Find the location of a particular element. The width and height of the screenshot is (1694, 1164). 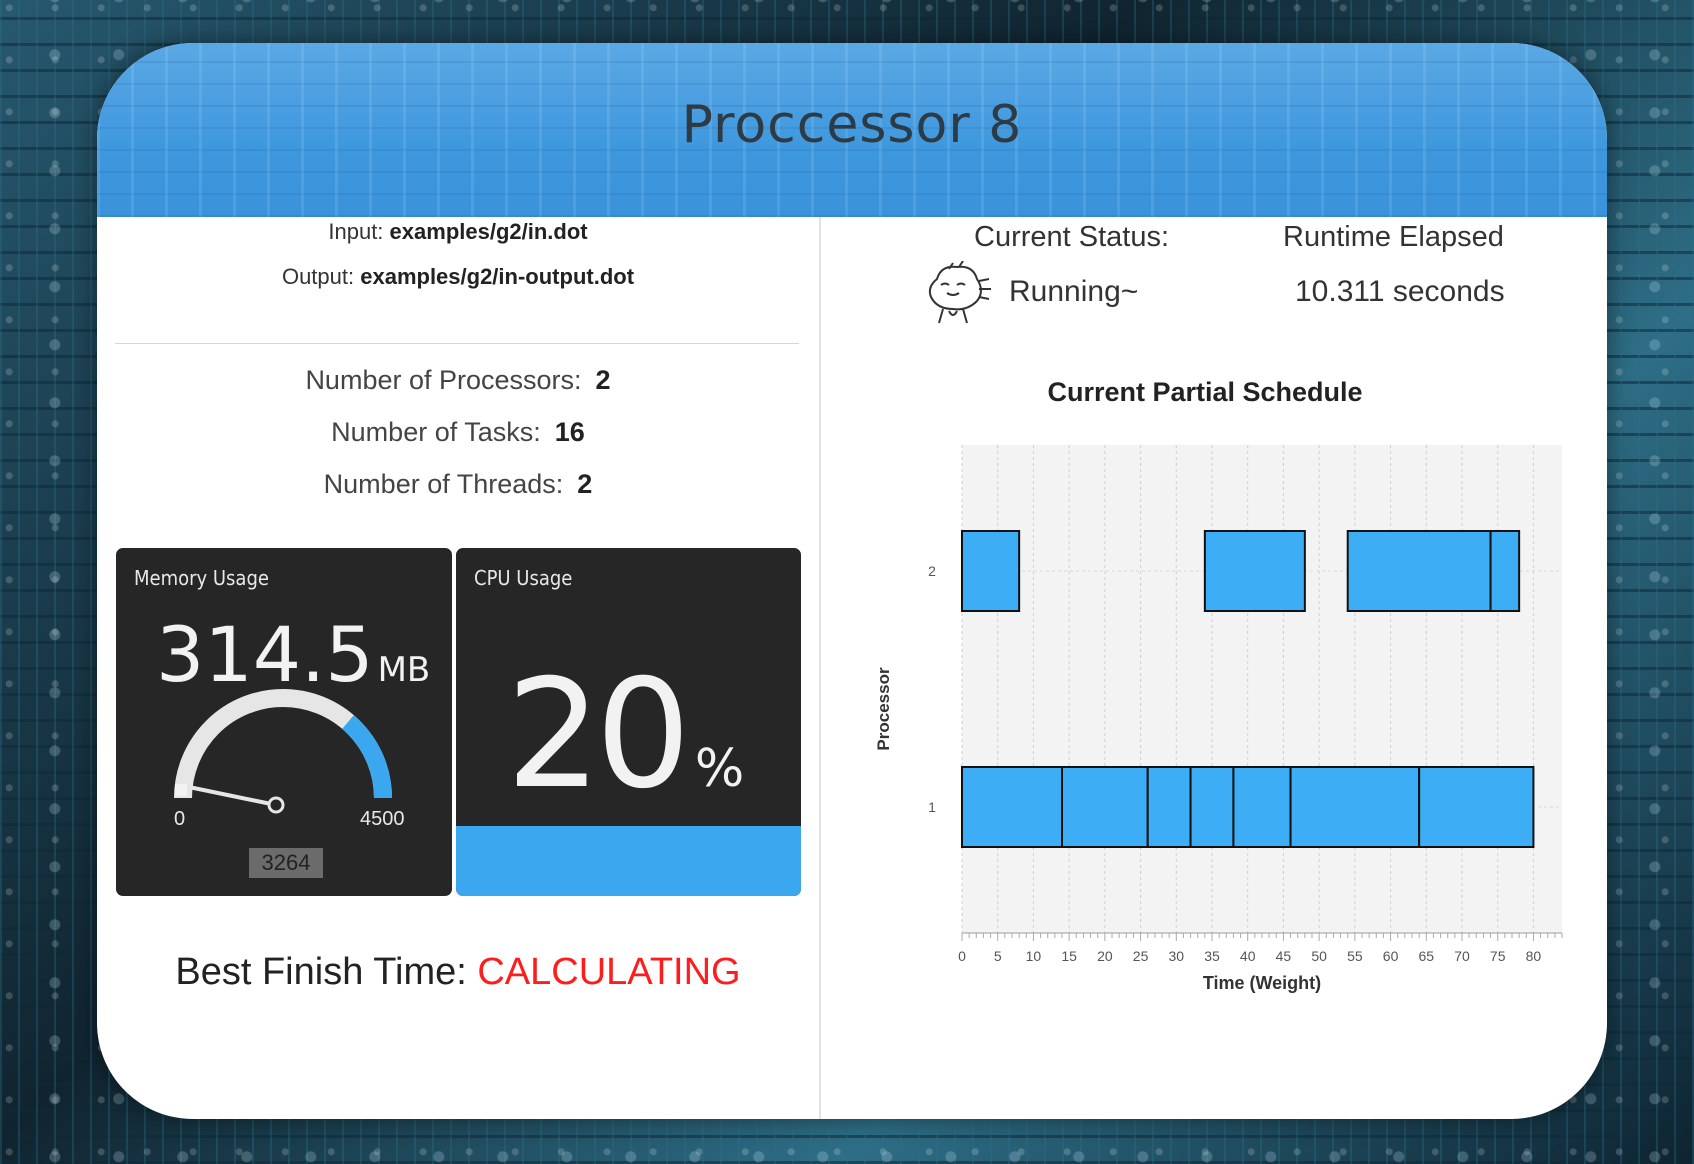

tasks-stat: Number of Tasks: 16 is located at coordinates (458, 432).